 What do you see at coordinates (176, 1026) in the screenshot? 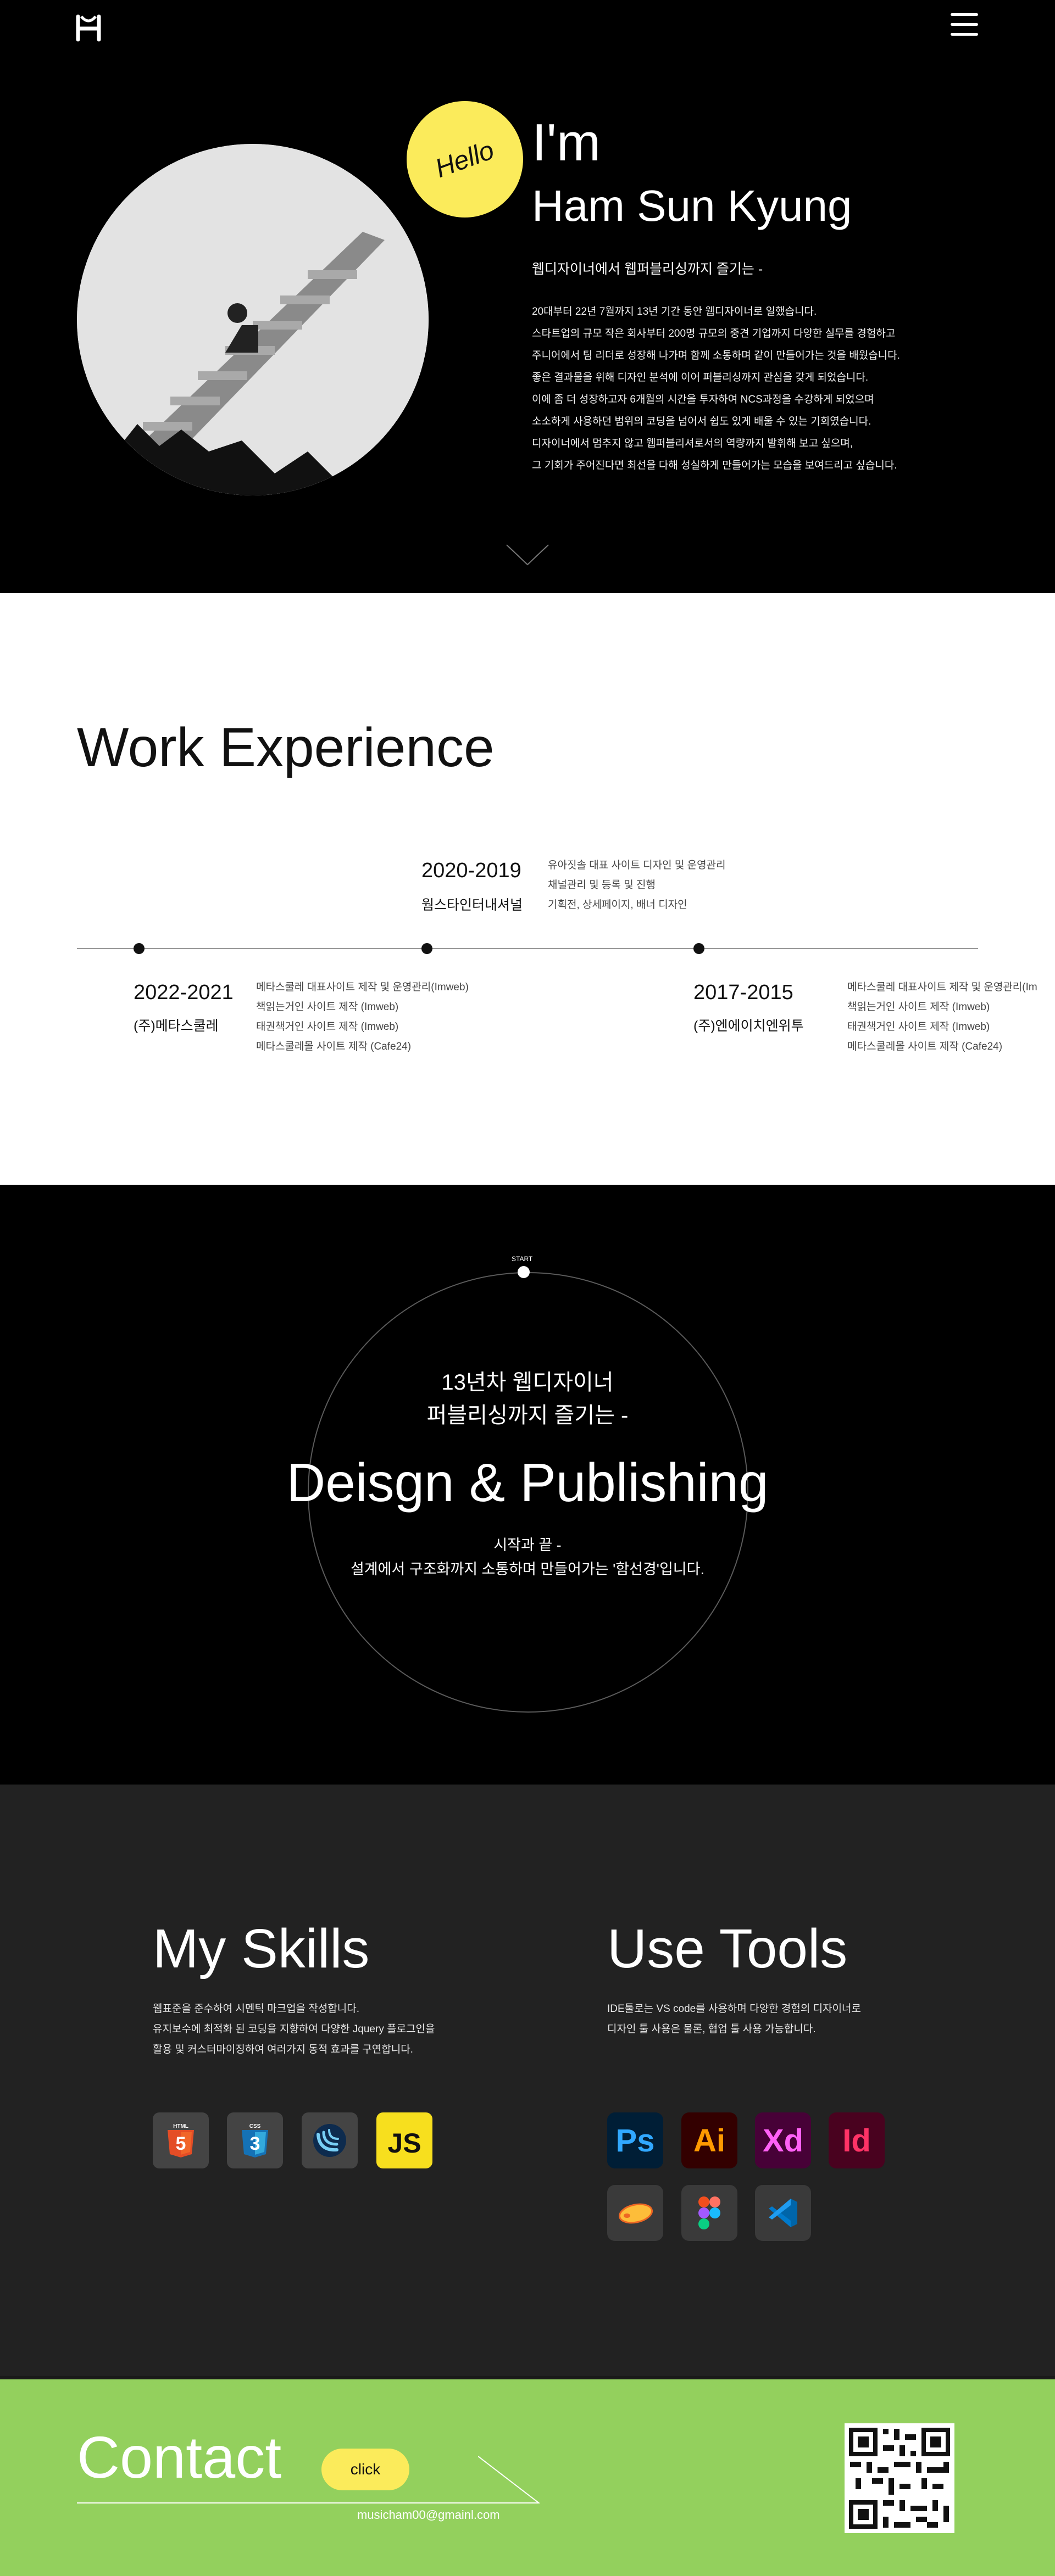
I see `work-company: (주)메타스쿨레` at bounding box center [176, 1026].